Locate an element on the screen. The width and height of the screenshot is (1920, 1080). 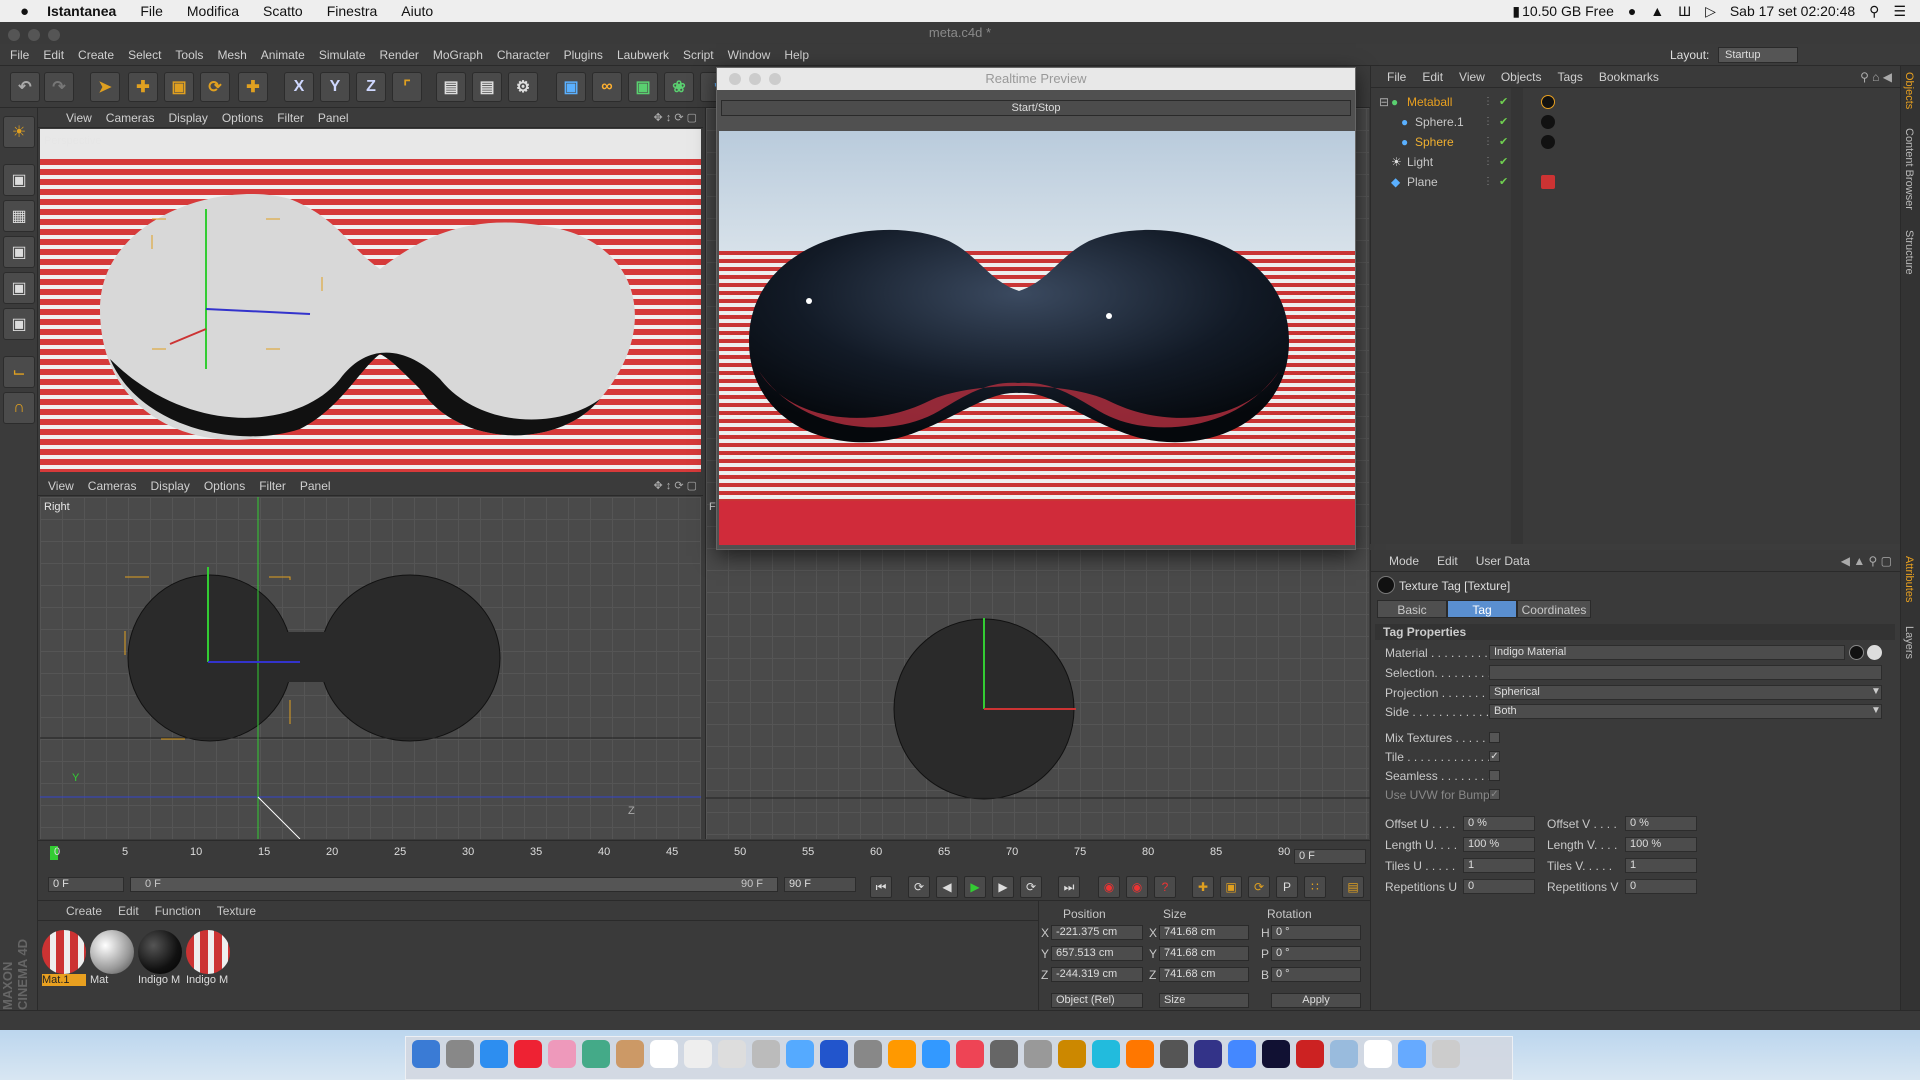
object-row-light: ☀ Light ⋮ ✔ is located at coordinates (1635, 162).